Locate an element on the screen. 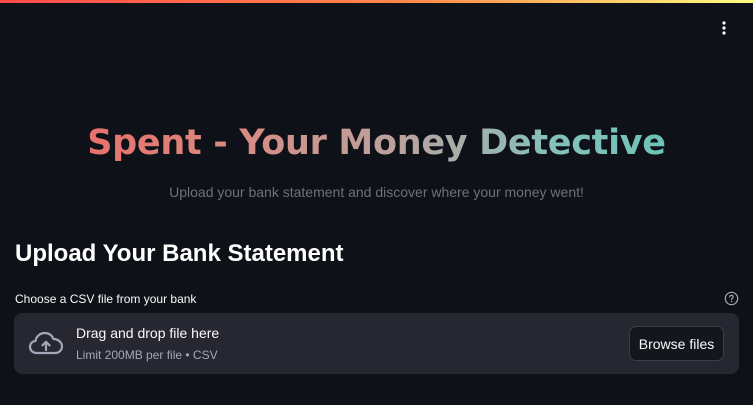 The width and height of the screenshot is (753, 405). section-title: Upload Your Bank Statement is located at coordinates (179, 253).